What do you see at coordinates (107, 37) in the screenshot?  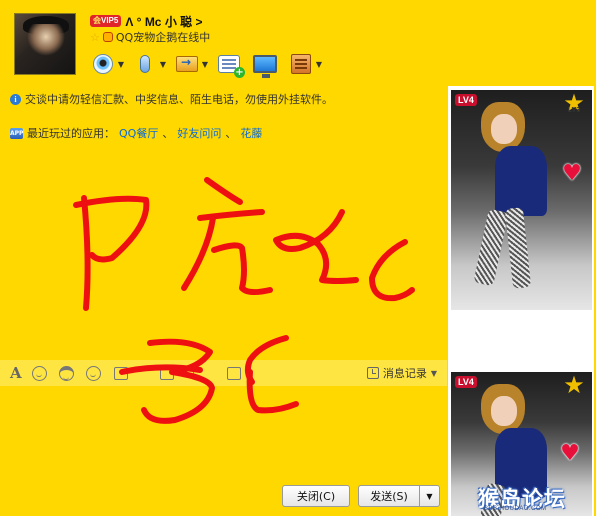 I see `pet-penguin-icon` at bounding box center [107, 37].